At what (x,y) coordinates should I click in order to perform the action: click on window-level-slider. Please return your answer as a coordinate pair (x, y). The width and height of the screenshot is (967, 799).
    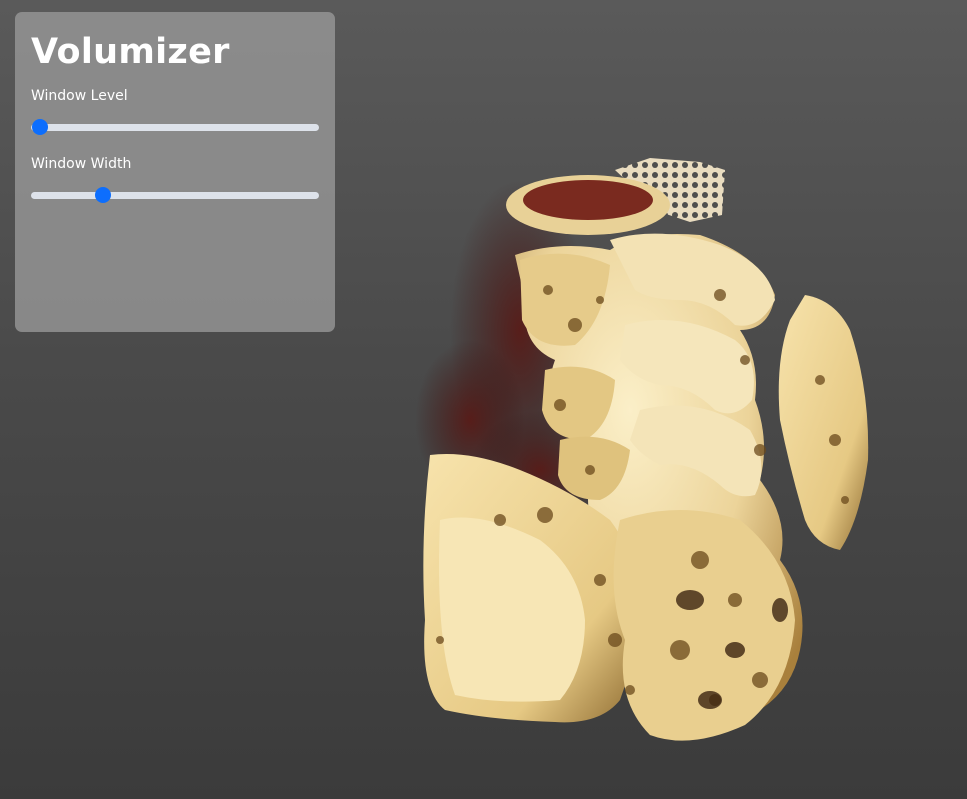
    Looking at the image, I should click on (175, 127).